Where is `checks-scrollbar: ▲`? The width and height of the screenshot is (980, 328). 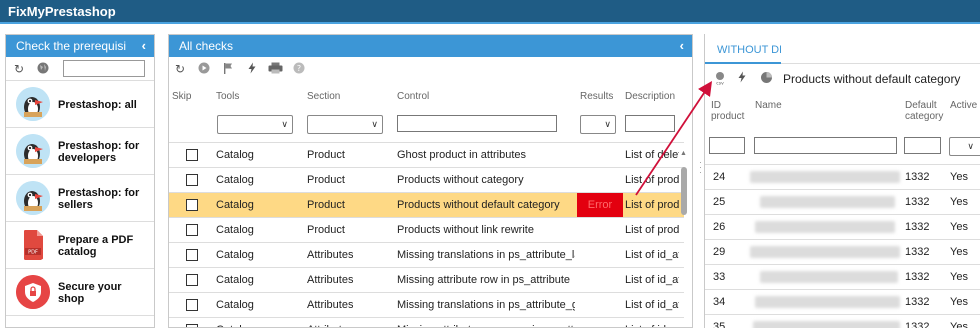 checks-scrollbar: ▲ is located at coordinates (684, 234).